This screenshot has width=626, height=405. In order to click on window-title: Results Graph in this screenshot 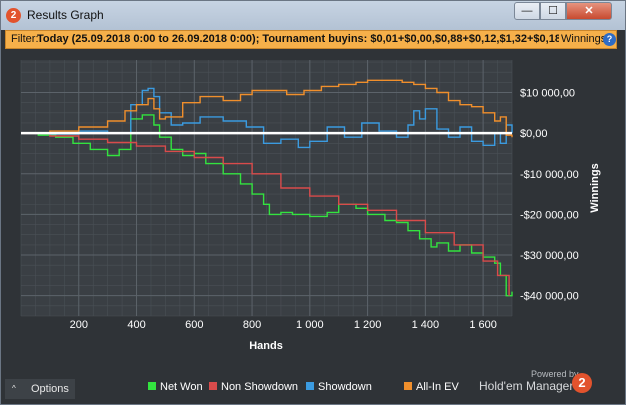, I will do `click(65, 15)`.